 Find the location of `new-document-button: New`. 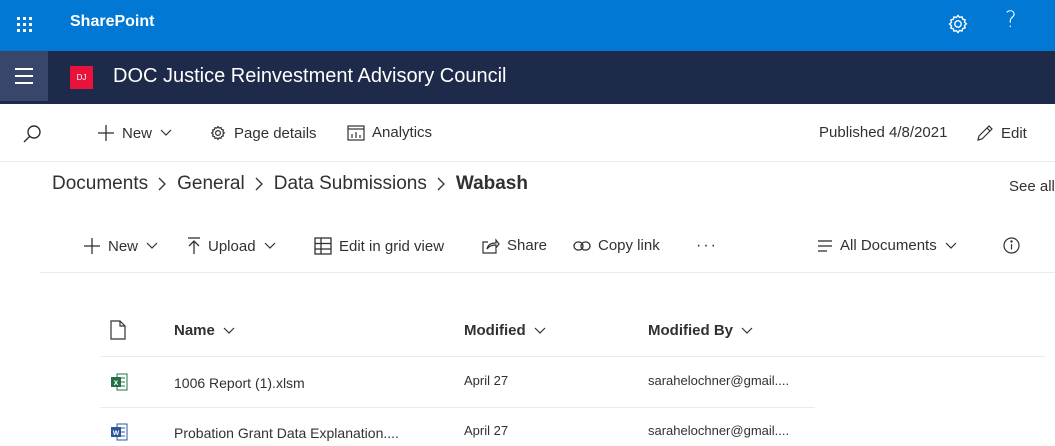

new-document-button: New is located at coordinates (120, 246).